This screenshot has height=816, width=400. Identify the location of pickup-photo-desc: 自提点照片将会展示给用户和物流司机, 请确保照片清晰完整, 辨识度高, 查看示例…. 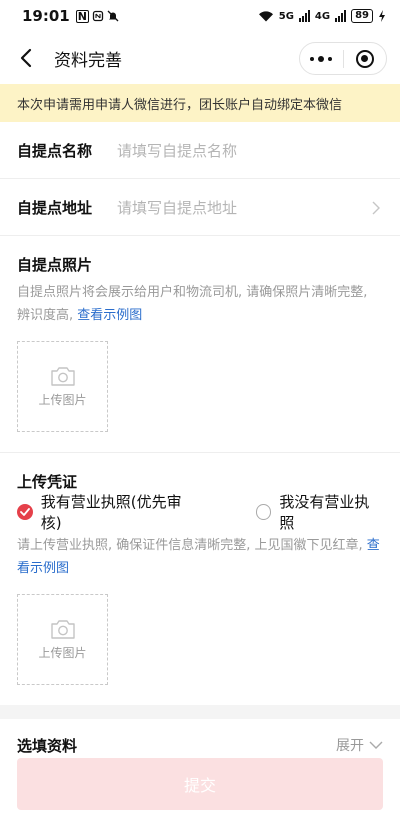
(200, 304).